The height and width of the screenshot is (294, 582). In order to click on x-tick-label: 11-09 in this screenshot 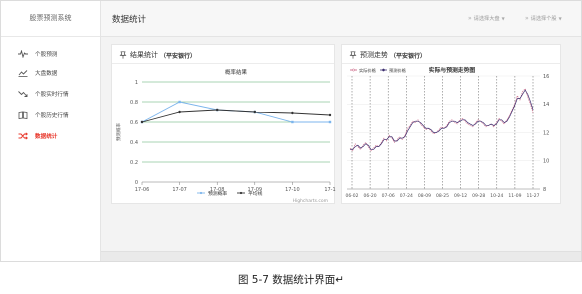, I will do `click(514, 196)`.